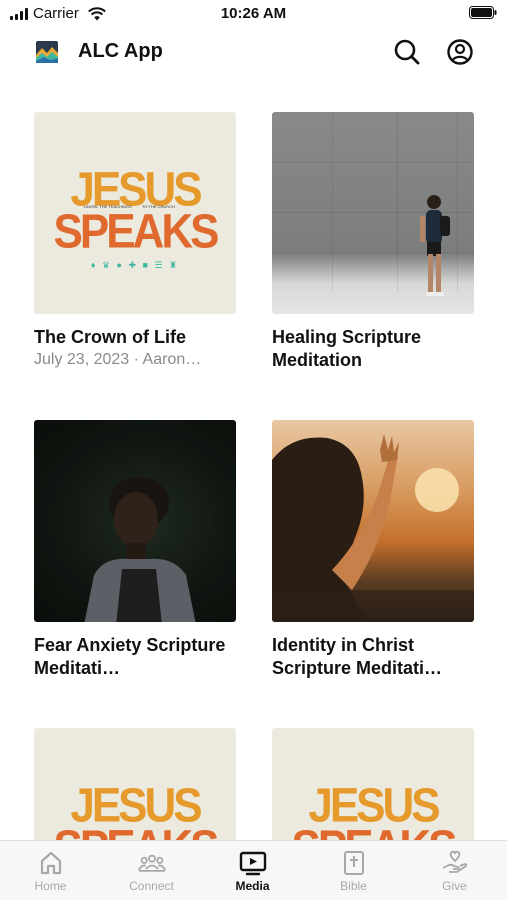 This screenshot has width=507, height=900. I want to click on user-circle-icon, so click(460, 52).